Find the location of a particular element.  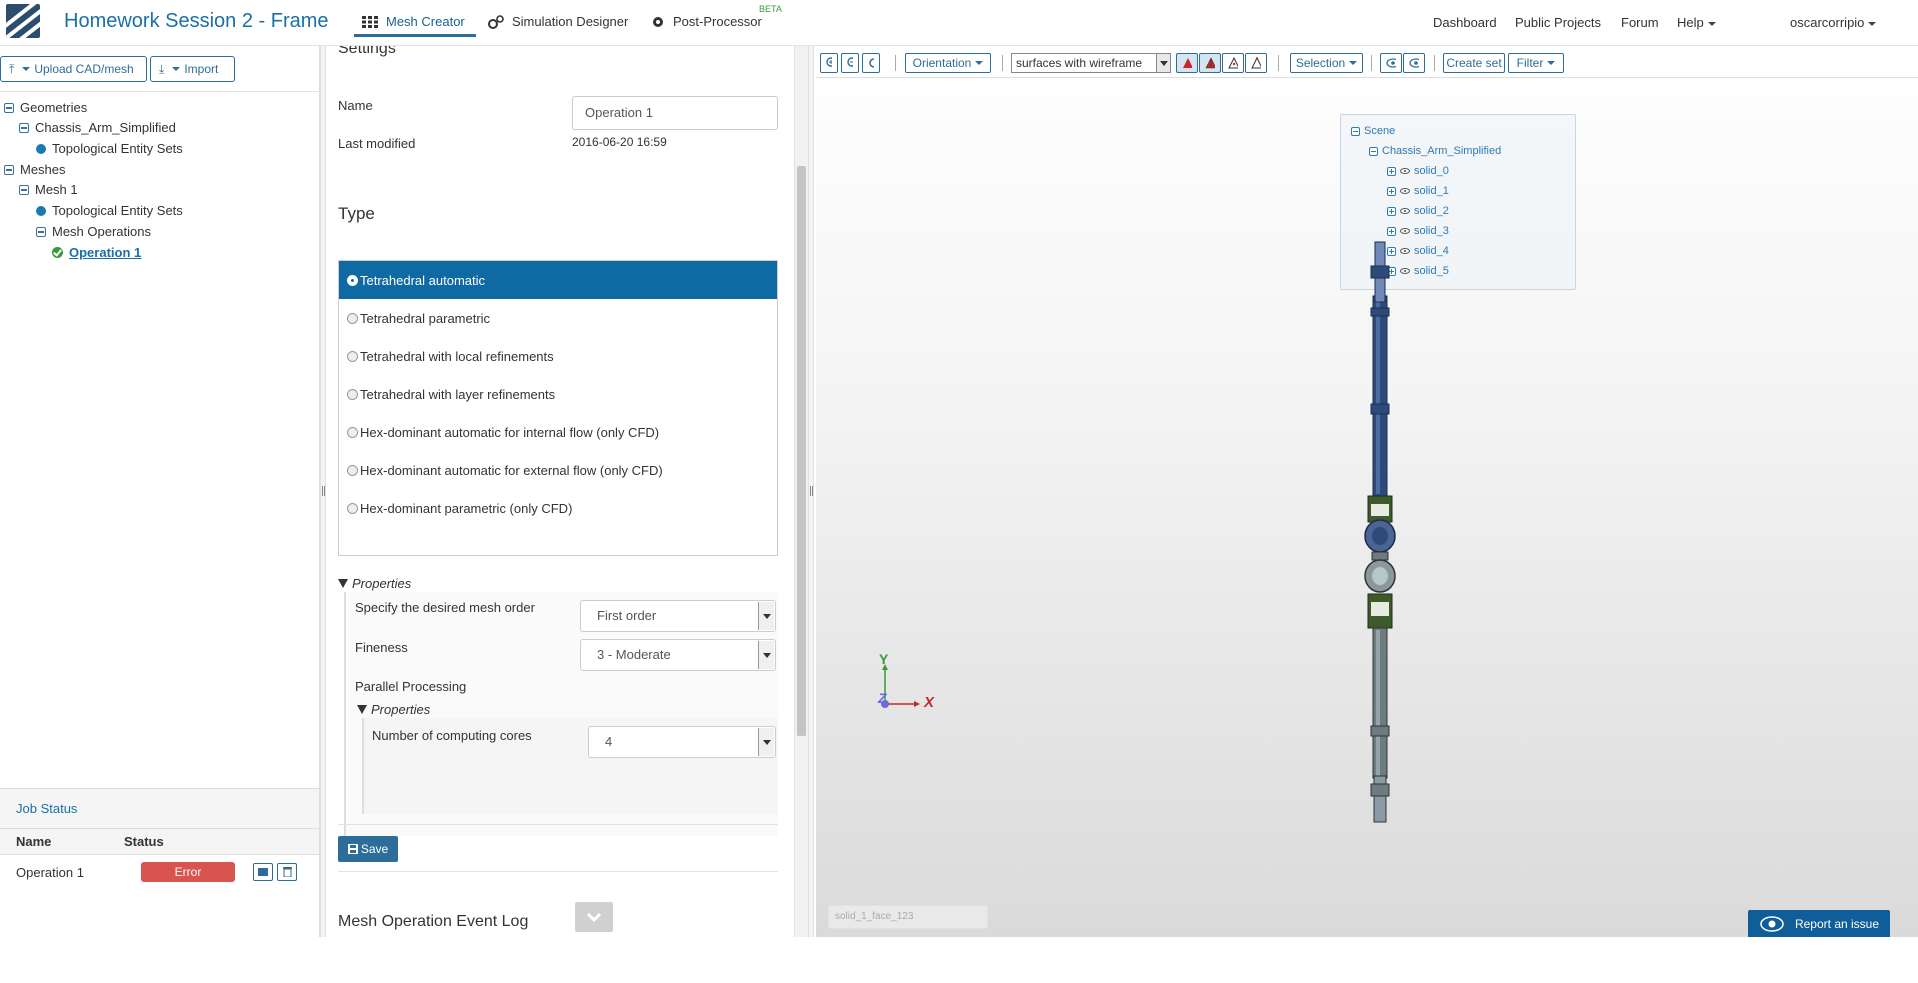

job-status-title: Job Status is located at coordinates (159, 809).